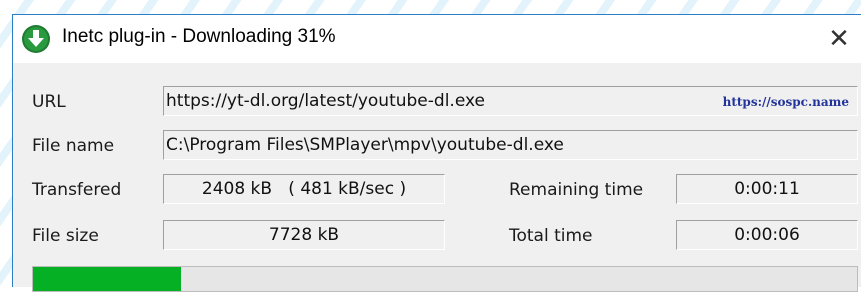 The height and width of the screenshot is (292, 861). I want to click on filename-label: File name, so click(73, 146).